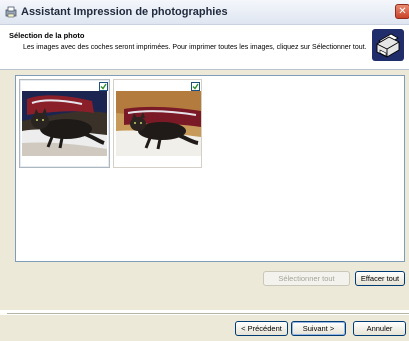  Describe the element at coordinates (47, 35) in the screenshot. I see `page-title: Sélection de la photo` at that location.